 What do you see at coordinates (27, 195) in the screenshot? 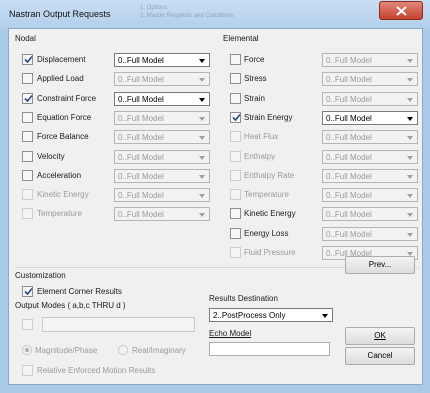
I see `nodal-kinetic-energy-checkbox` at bounding box center [27, 195].